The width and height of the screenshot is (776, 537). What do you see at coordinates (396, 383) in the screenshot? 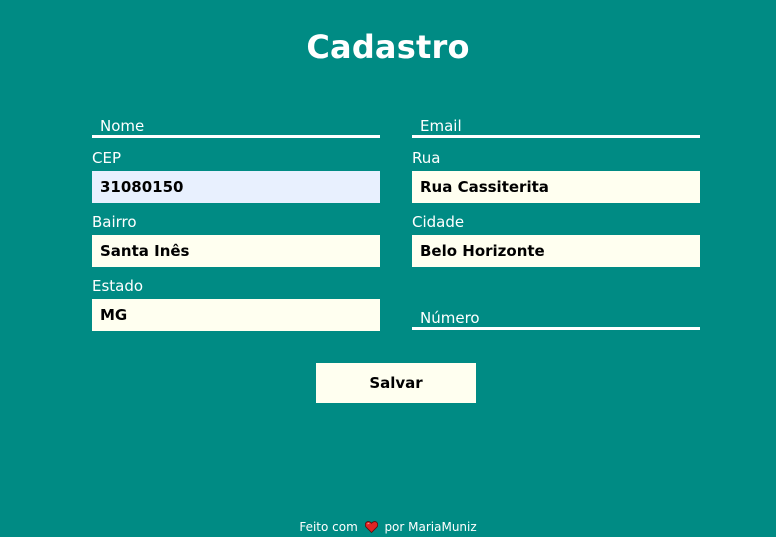
I see `save-button: Salvar` at bounding box center [396, 383].